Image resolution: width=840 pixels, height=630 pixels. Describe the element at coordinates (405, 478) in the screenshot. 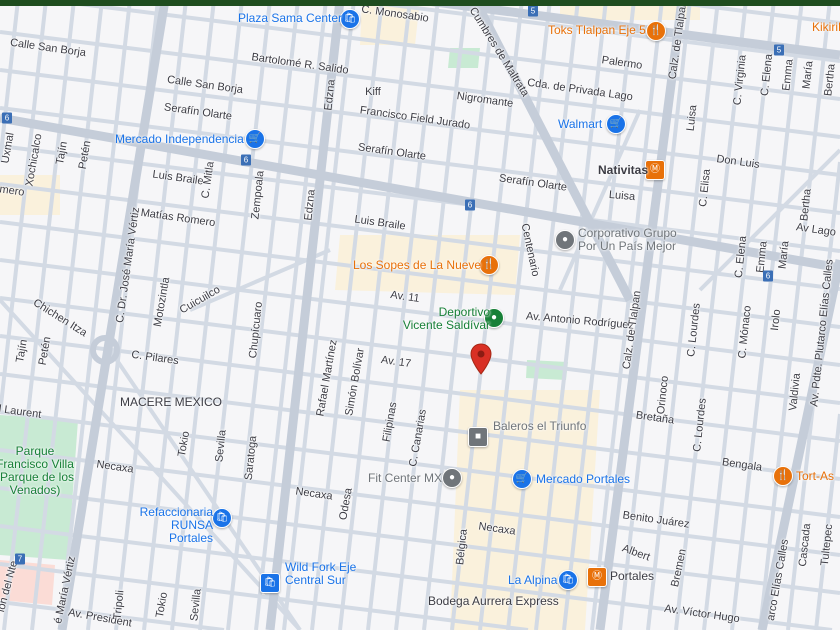

I see `poi-label: Fit Center MX` at that location.